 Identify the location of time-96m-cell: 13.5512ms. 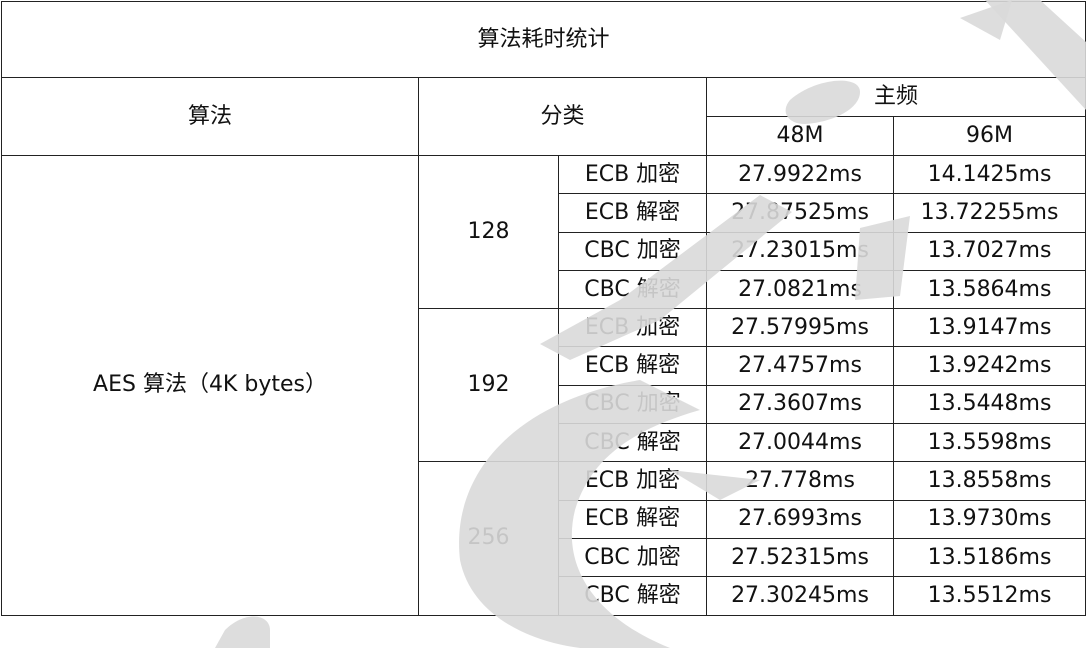
(989, 596).